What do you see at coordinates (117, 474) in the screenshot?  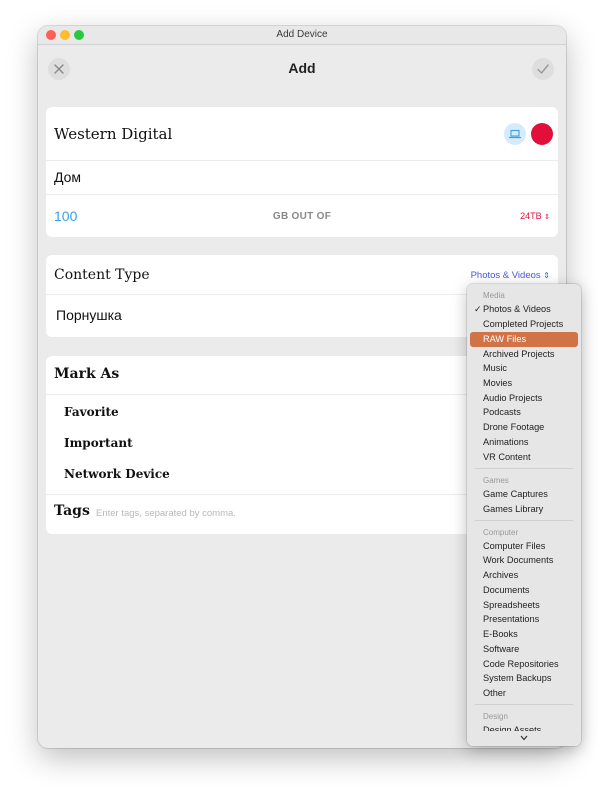 I see `mark-as-network-device: Network Device` at bounding box center [117, 474].